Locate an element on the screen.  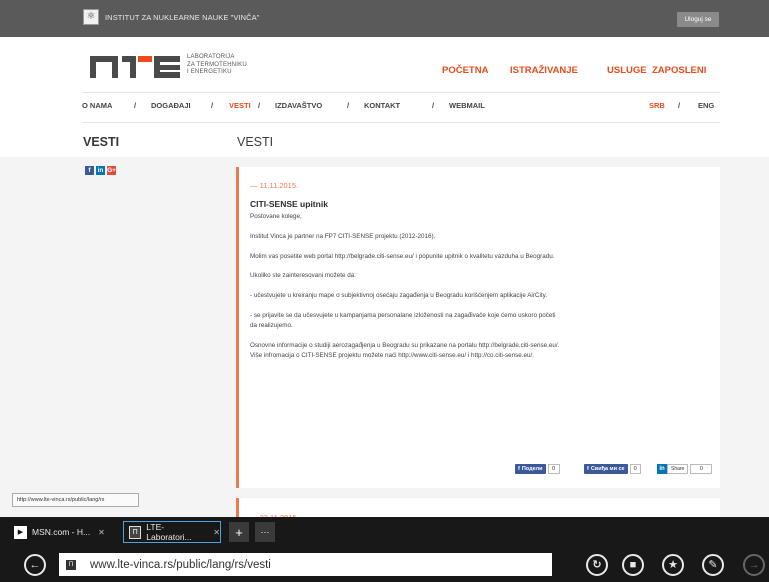
atom-icon: ⚛ is located at coordinates (91, 16).